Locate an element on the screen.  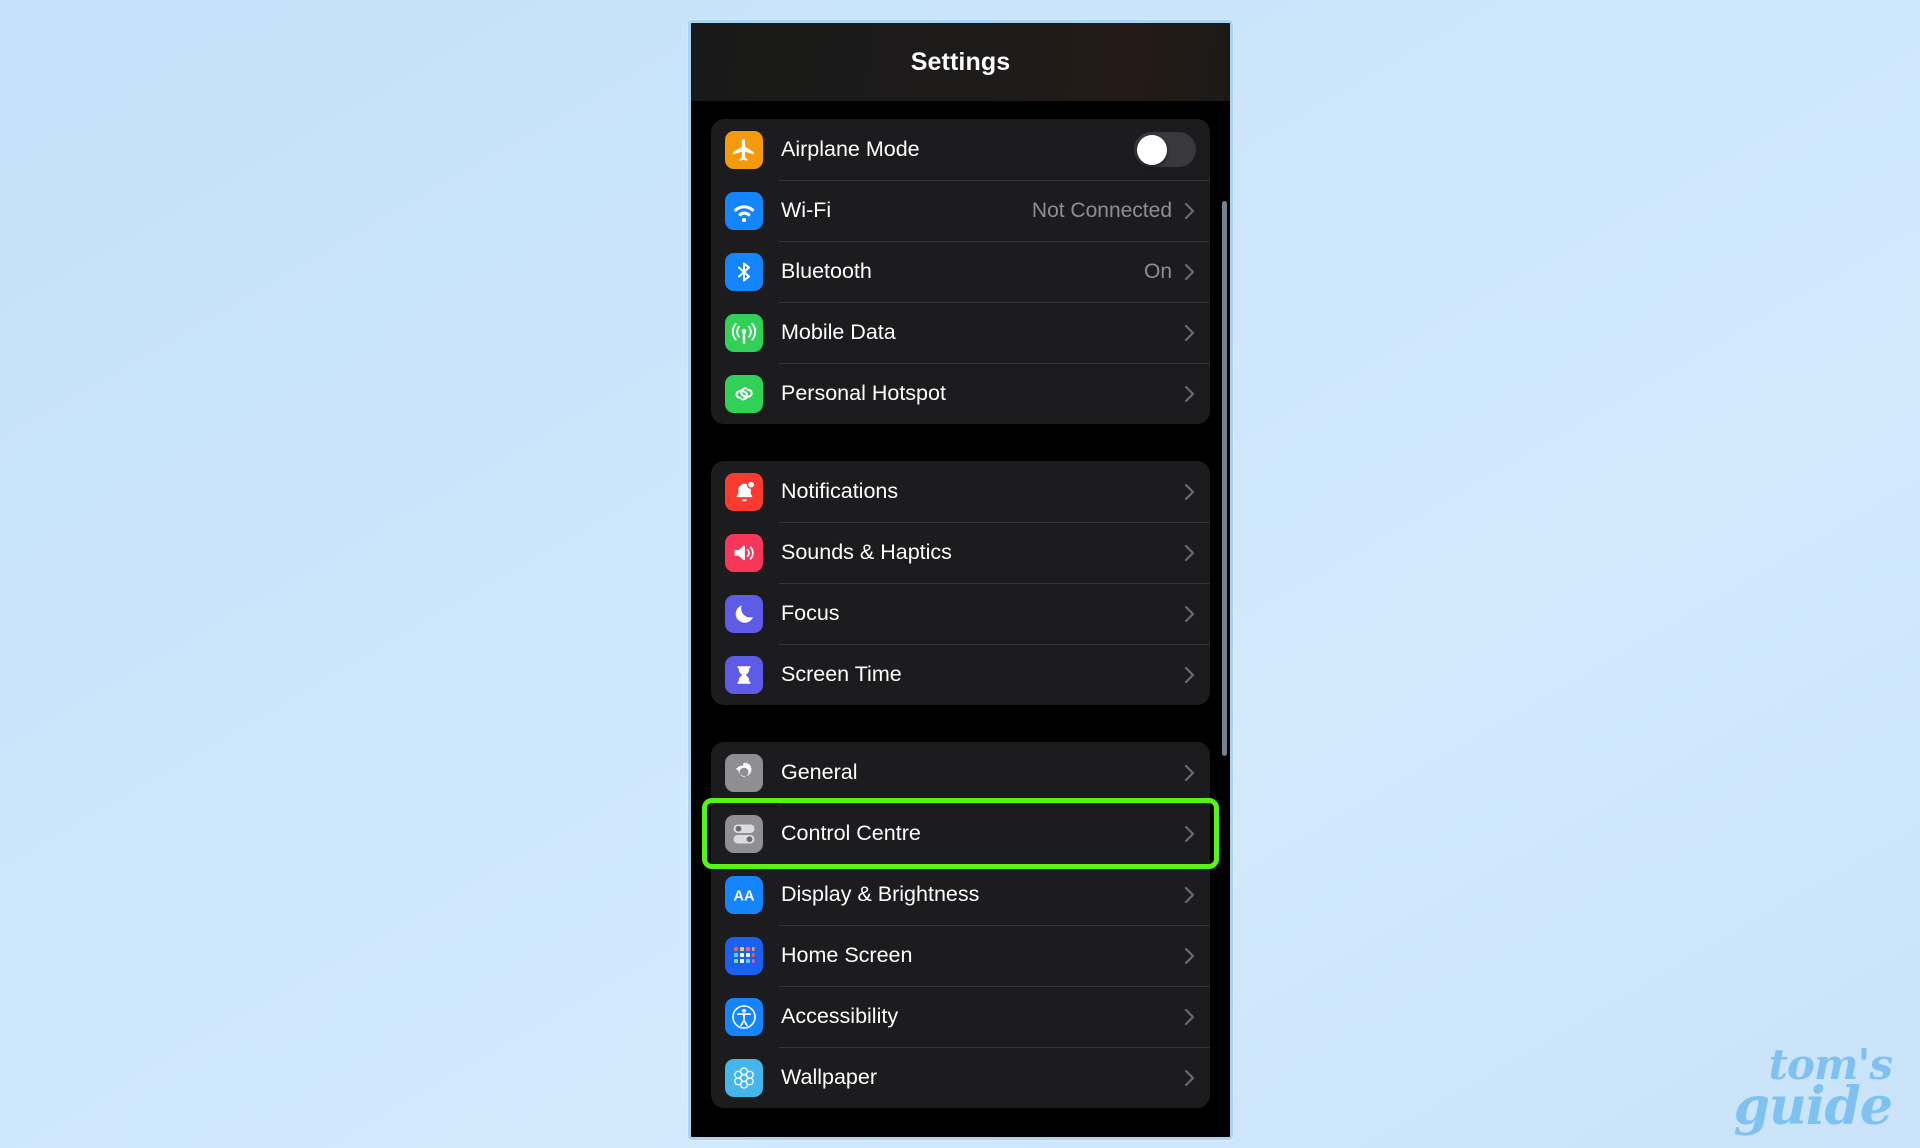
settings-row-label: Airplane Mode is located at coordinates (850, 149).